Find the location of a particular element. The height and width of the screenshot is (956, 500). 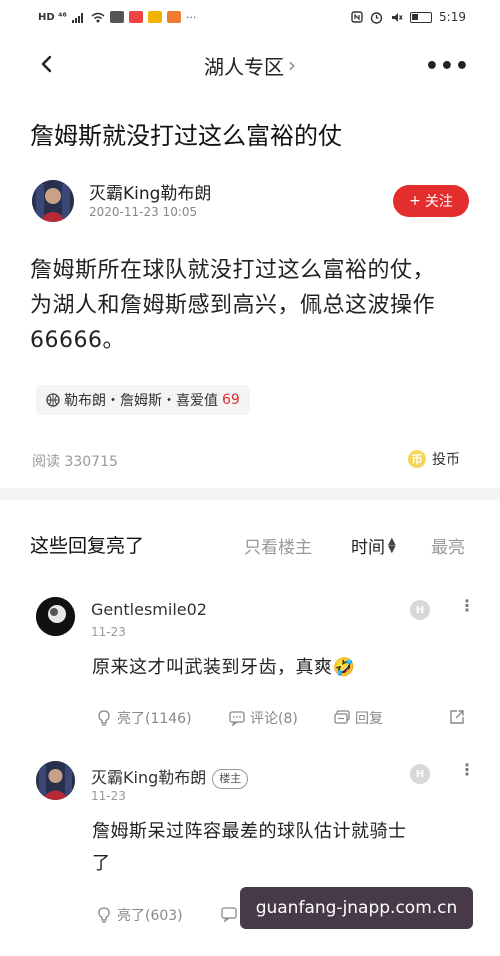

reply-label: 回复 is located at coordinates (369, 719).